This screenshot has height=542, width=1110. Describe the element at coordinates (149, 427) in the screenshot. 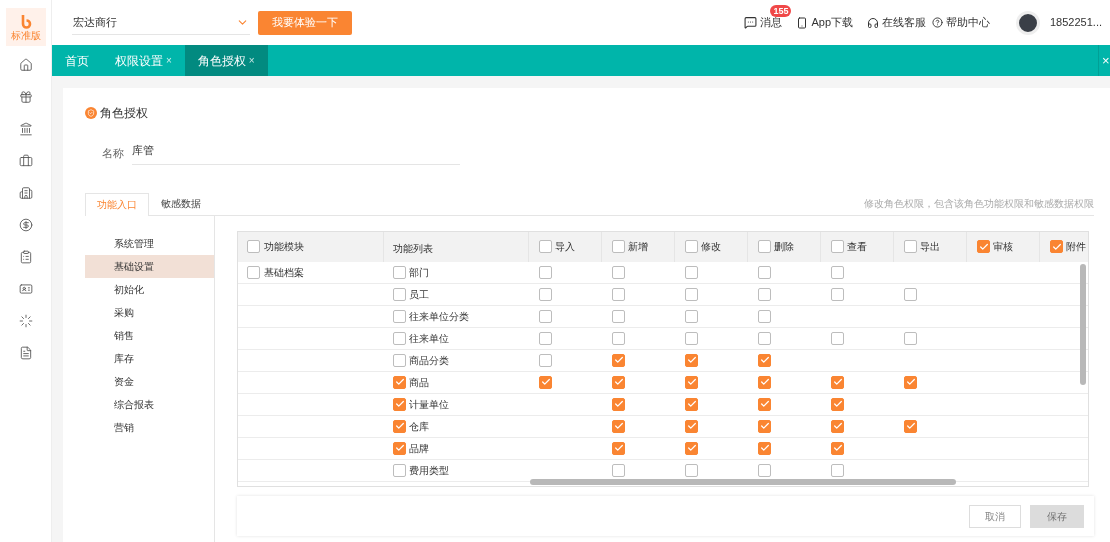

I see `category-item: 营销` at that location.